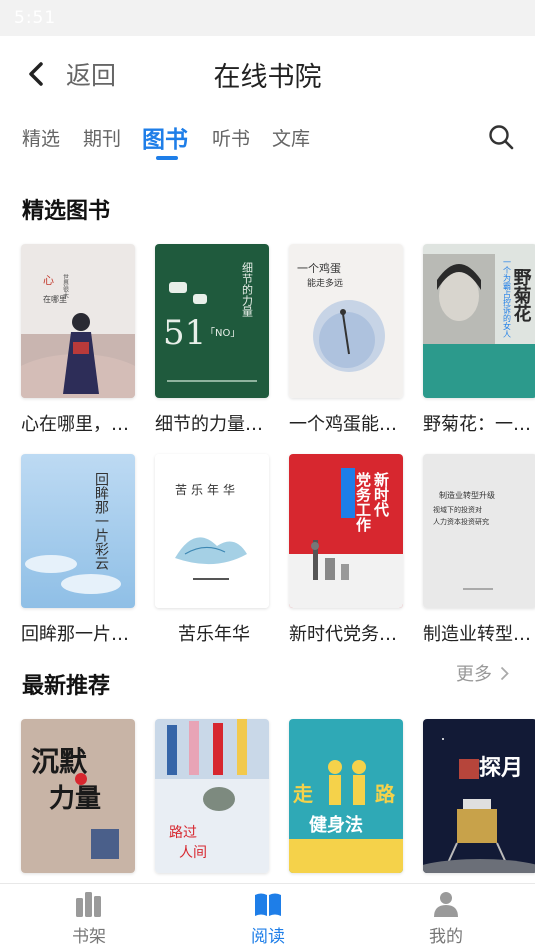 Image resolution: width=535 pixels, height=951 pixels. What do you see at coordinates (303, 794) in the screenshot?
I see `svg-text: 走` at bounding box center [303, 794].